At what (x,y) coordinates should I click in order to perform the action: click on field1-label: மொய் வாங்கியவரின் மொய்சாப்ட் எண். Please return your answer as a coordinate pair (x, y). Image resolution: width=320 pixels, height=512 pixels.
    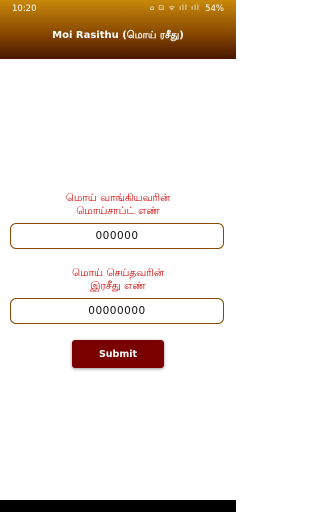
    Looking at the image, I should click on (118, 205).